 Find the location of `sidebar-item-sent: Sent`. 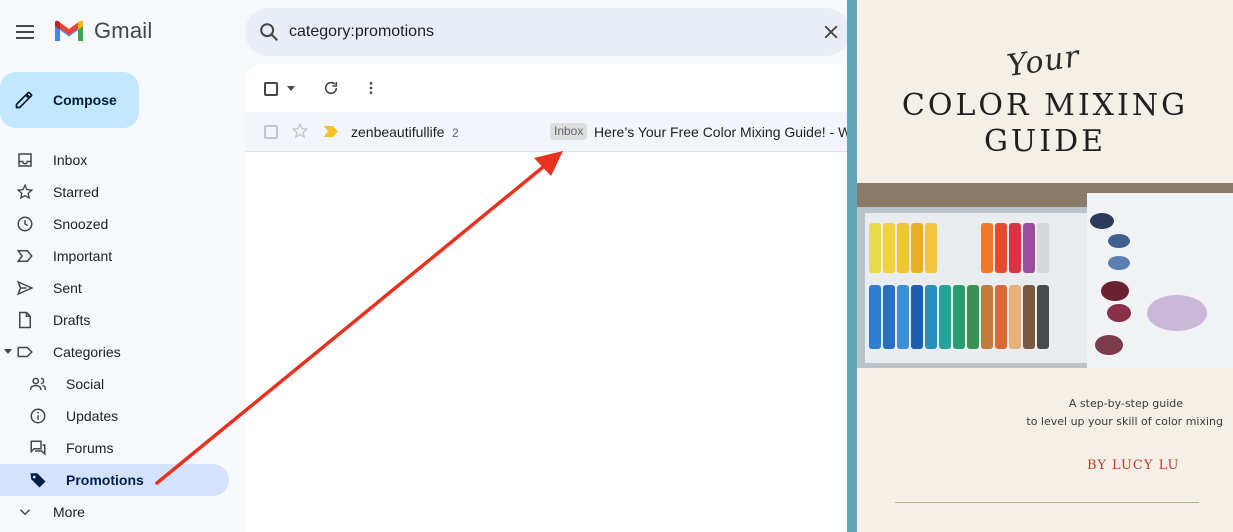

sidebar-item-sent: Sent is located at coordinates (120, 288).